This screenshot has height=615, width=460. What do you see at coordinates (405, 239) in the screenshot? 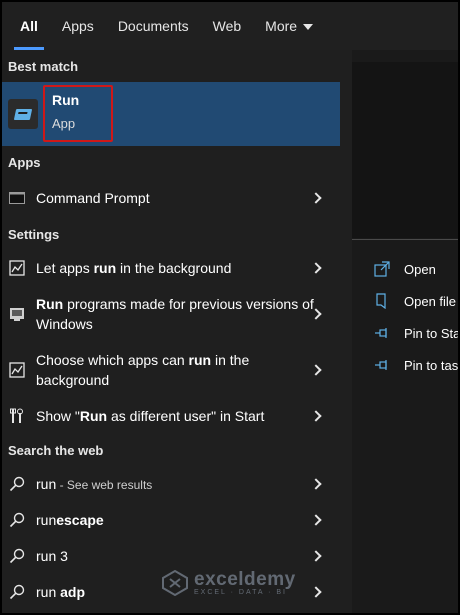
I see `divider` at bounding box center [405, 239].